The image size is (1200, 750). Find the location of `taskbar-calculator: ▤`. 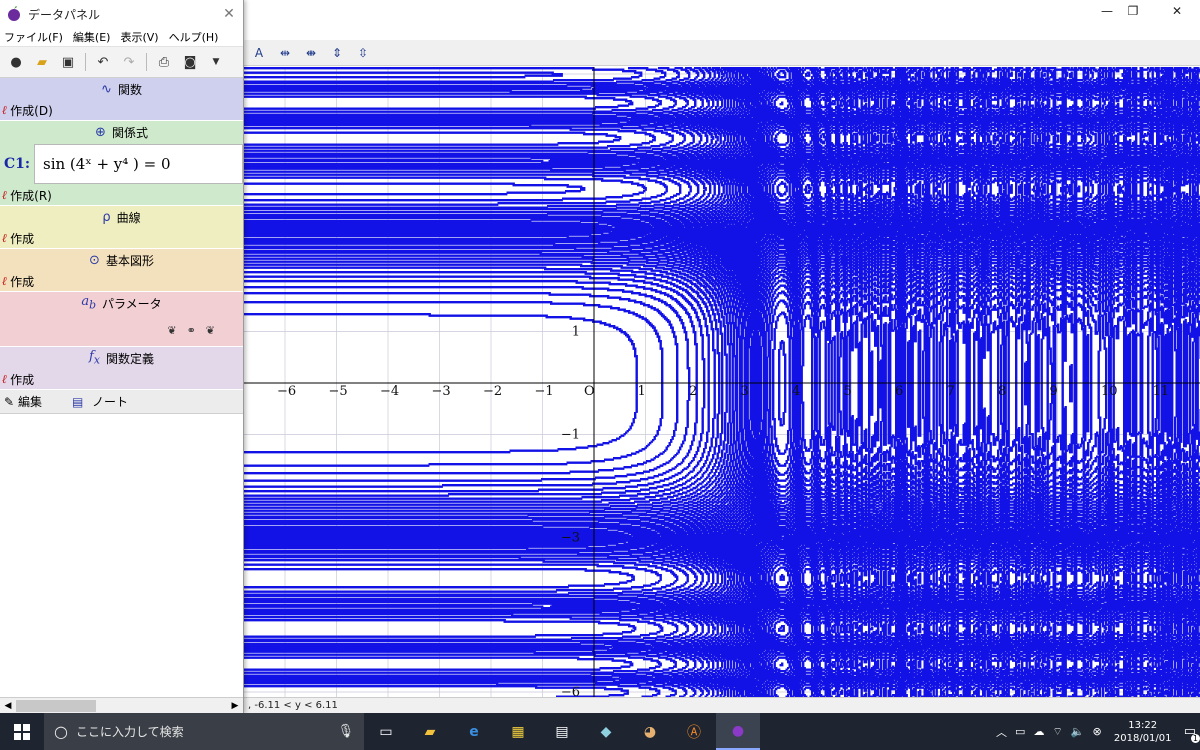

taskbar-calculator: ▤ is located at coordinates (562, 731).